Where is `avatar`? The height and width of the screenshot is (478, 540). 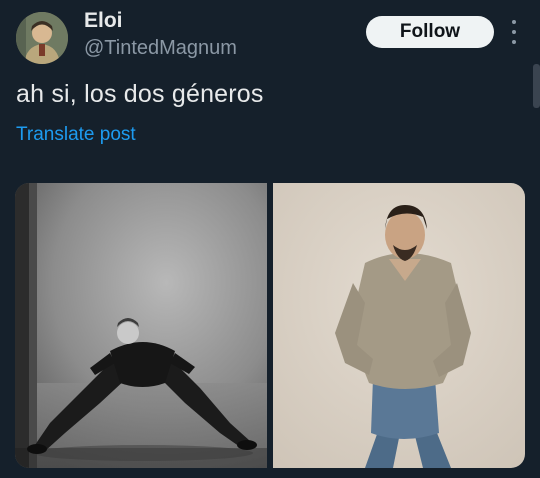
avatar is located at coordinates (42, 38).